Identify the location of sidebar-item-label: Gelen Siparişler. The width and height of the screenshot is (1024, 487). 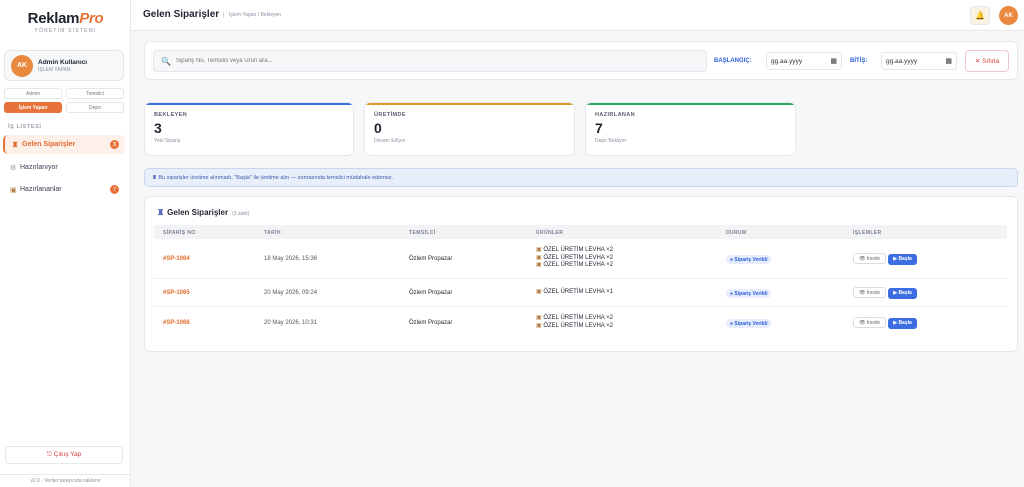
(49, 144).